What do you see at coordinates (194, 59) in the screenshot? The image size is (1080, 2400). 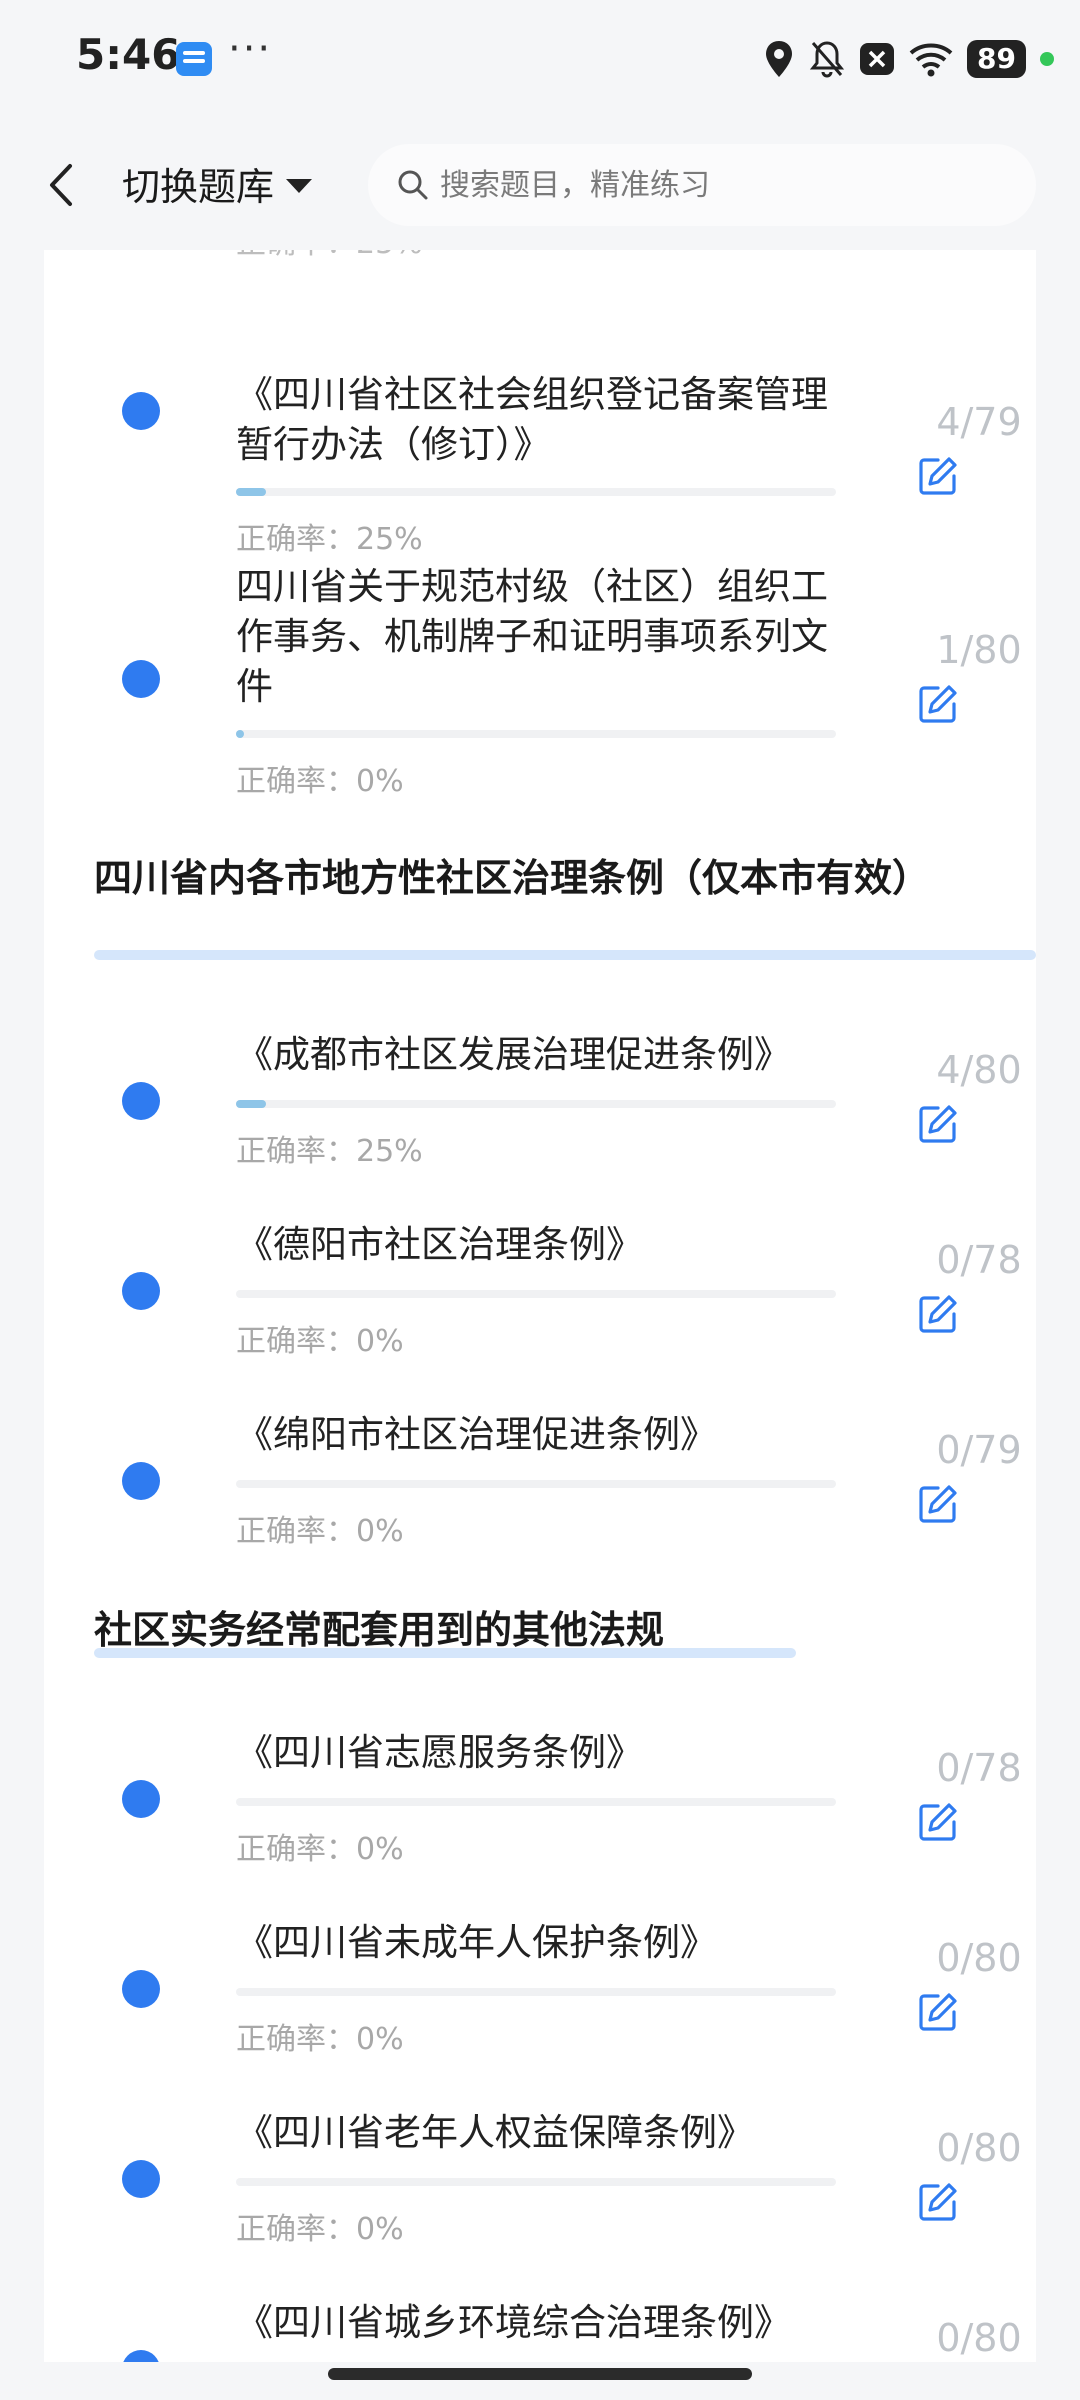 I see `wallet-app-icon` at bounding box center [194, 59].